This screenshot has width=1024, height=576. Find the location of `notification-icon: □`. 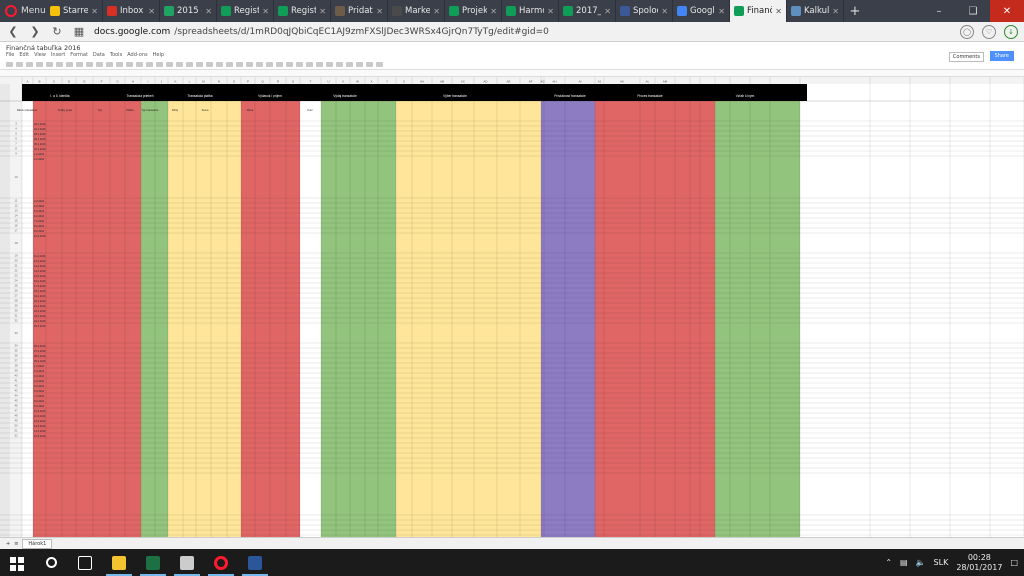

notification-icon: □ is located at coordinates (1014, 562).